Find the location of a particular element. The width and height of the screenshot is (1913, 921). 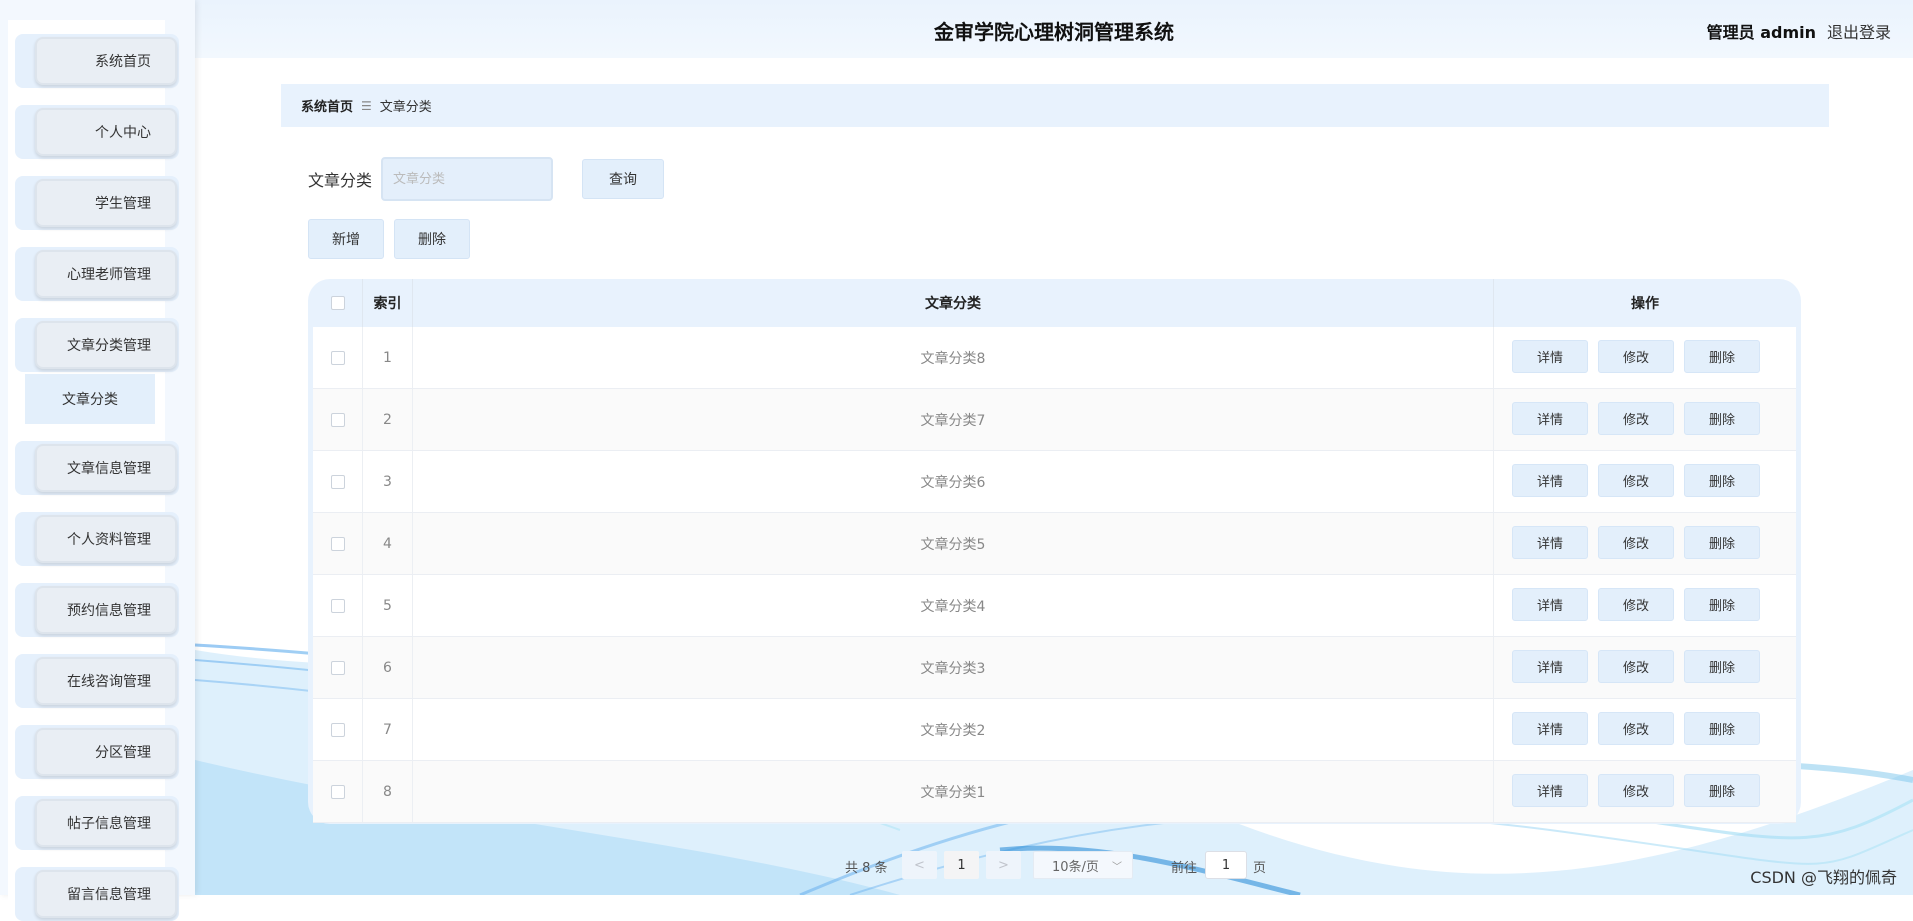

sidebar-item-label: 个人中心 is located at coordinates (106, 132).